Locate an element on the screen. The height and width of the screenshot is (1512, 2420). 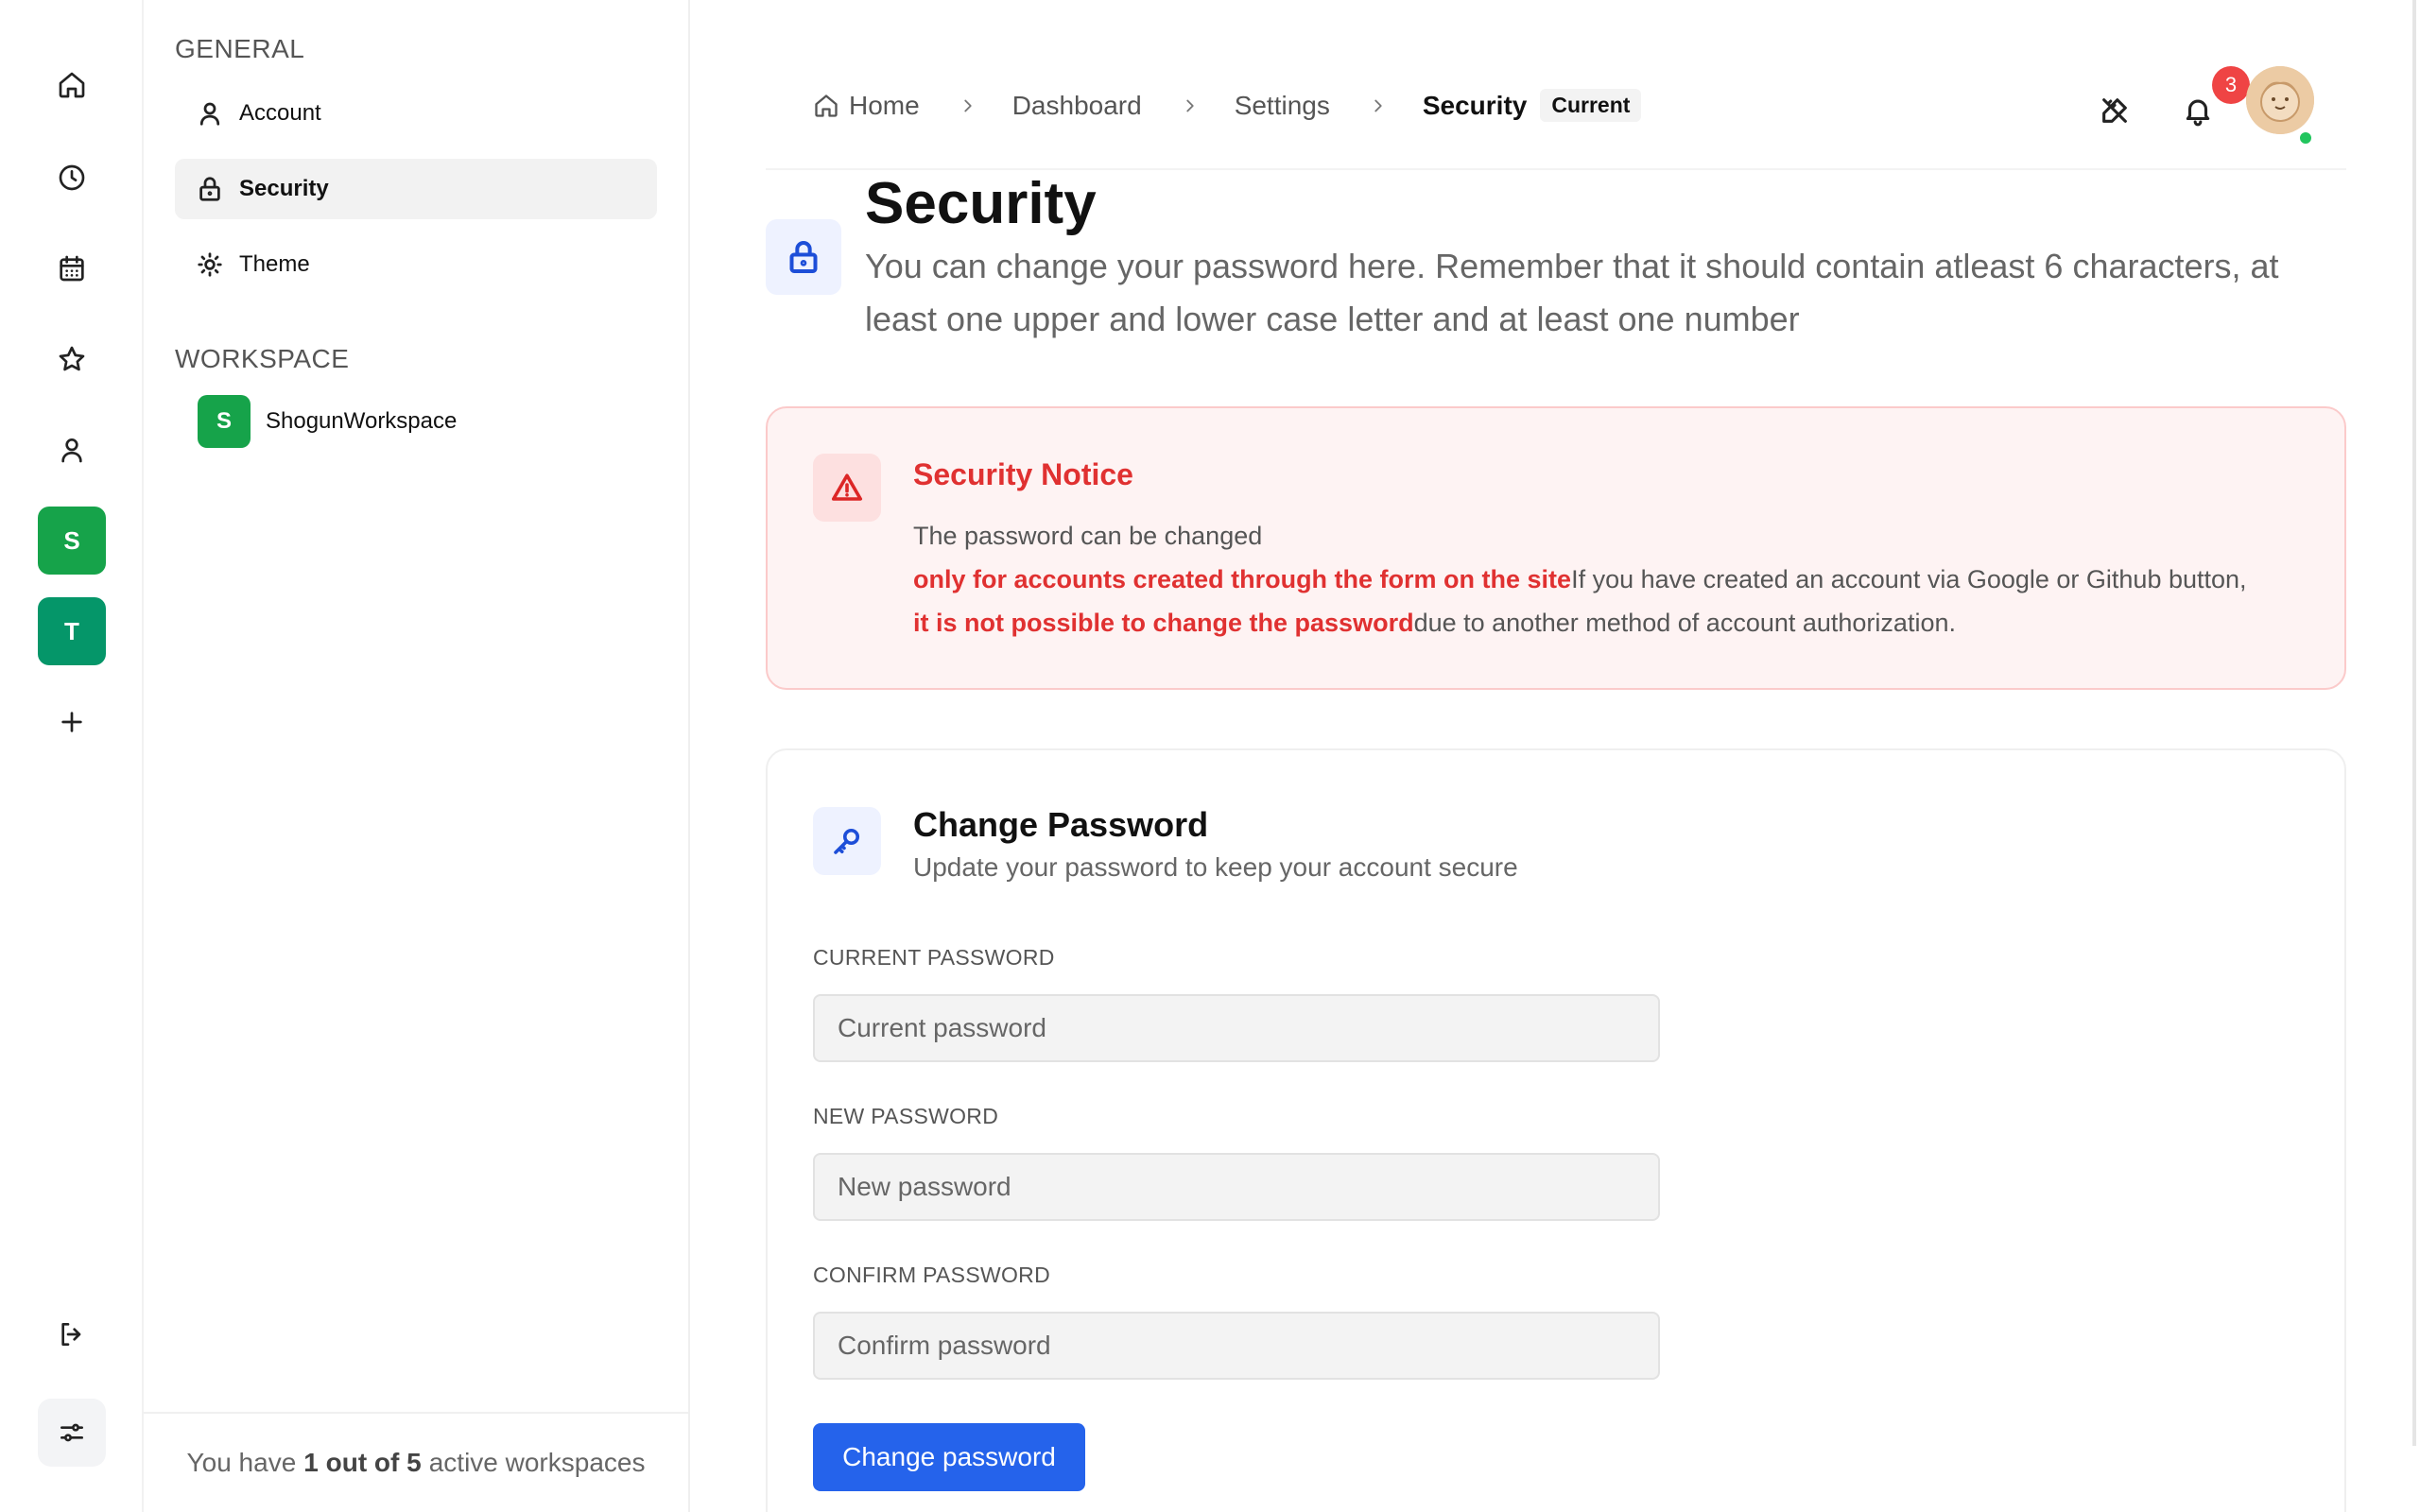
sidebar-item-label: Account is located at coordinates (280, 113).